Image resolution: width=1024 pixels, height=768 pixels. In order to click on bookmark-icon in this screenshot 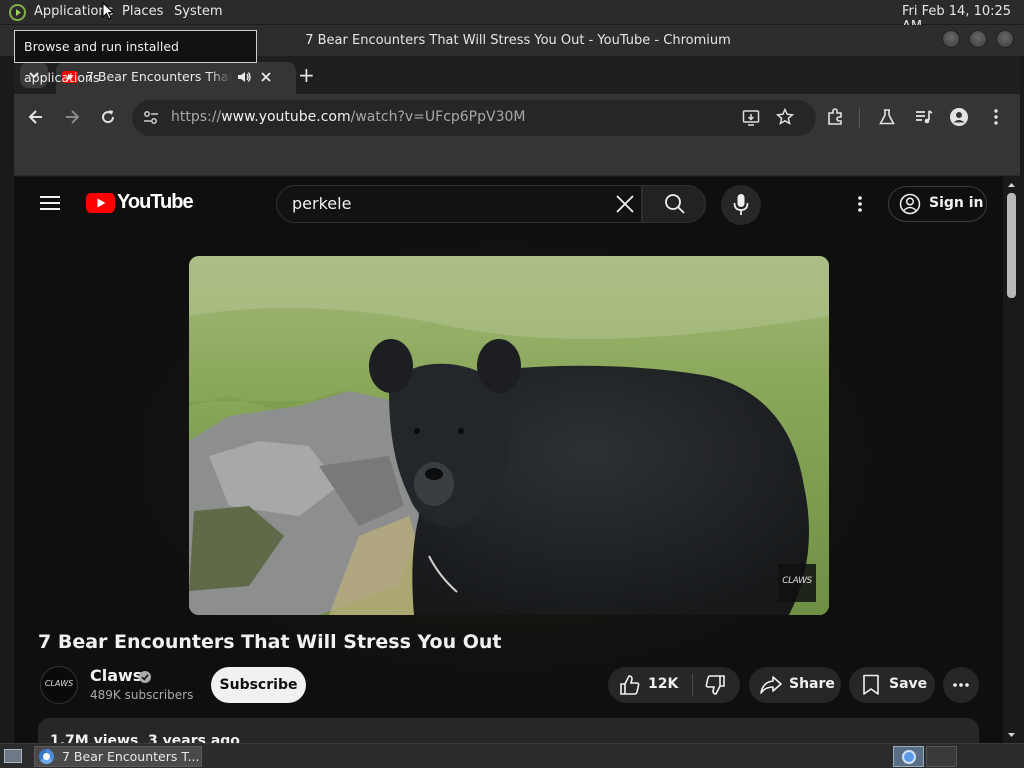, I will do `click(871, 684)`.